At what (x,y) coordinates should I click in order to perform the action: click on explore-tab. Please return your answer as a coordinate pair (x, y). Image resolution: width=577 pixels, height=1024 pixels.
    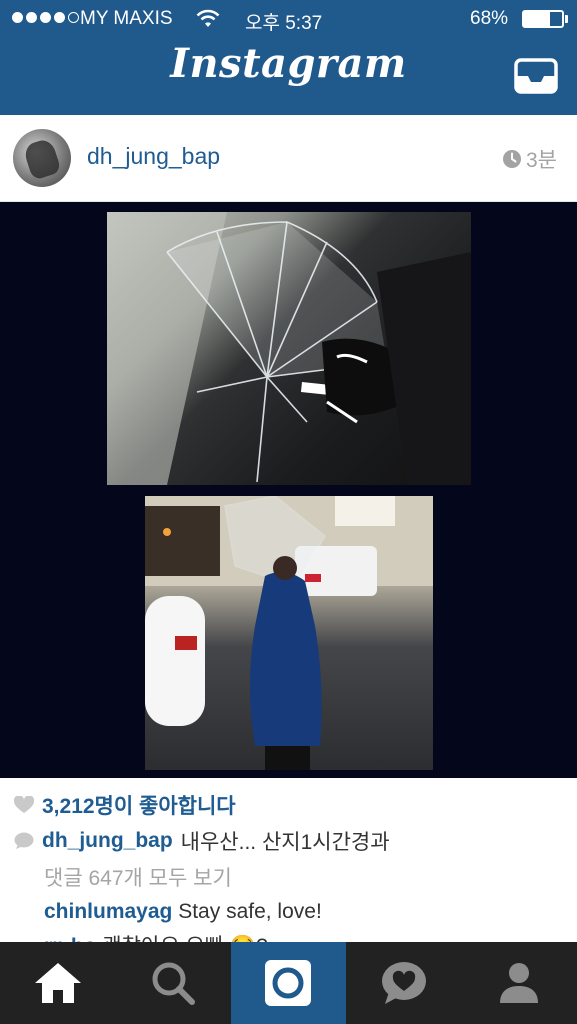
    Looking at the image, I should click on (172, 983).